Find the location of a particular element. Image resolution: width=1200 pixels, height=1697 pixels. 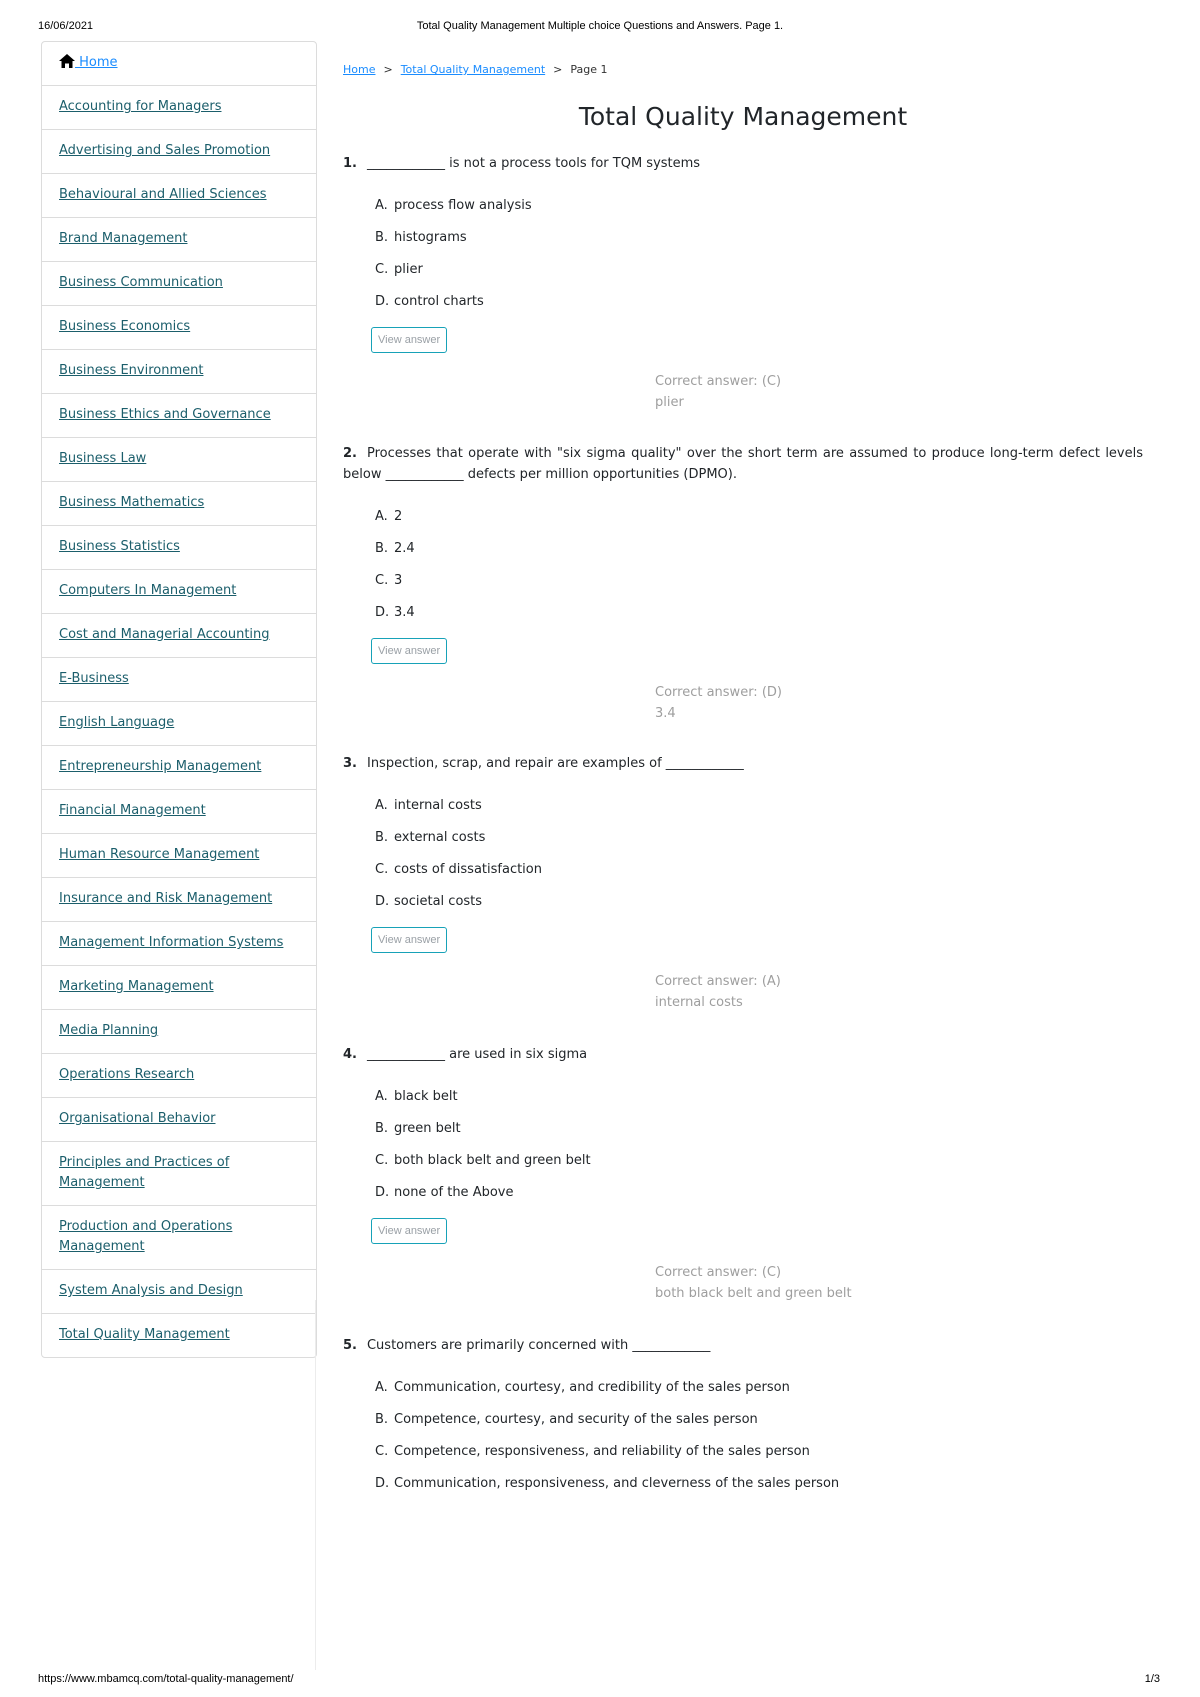

option-text: societal costs is located at coordinates (438, 901).